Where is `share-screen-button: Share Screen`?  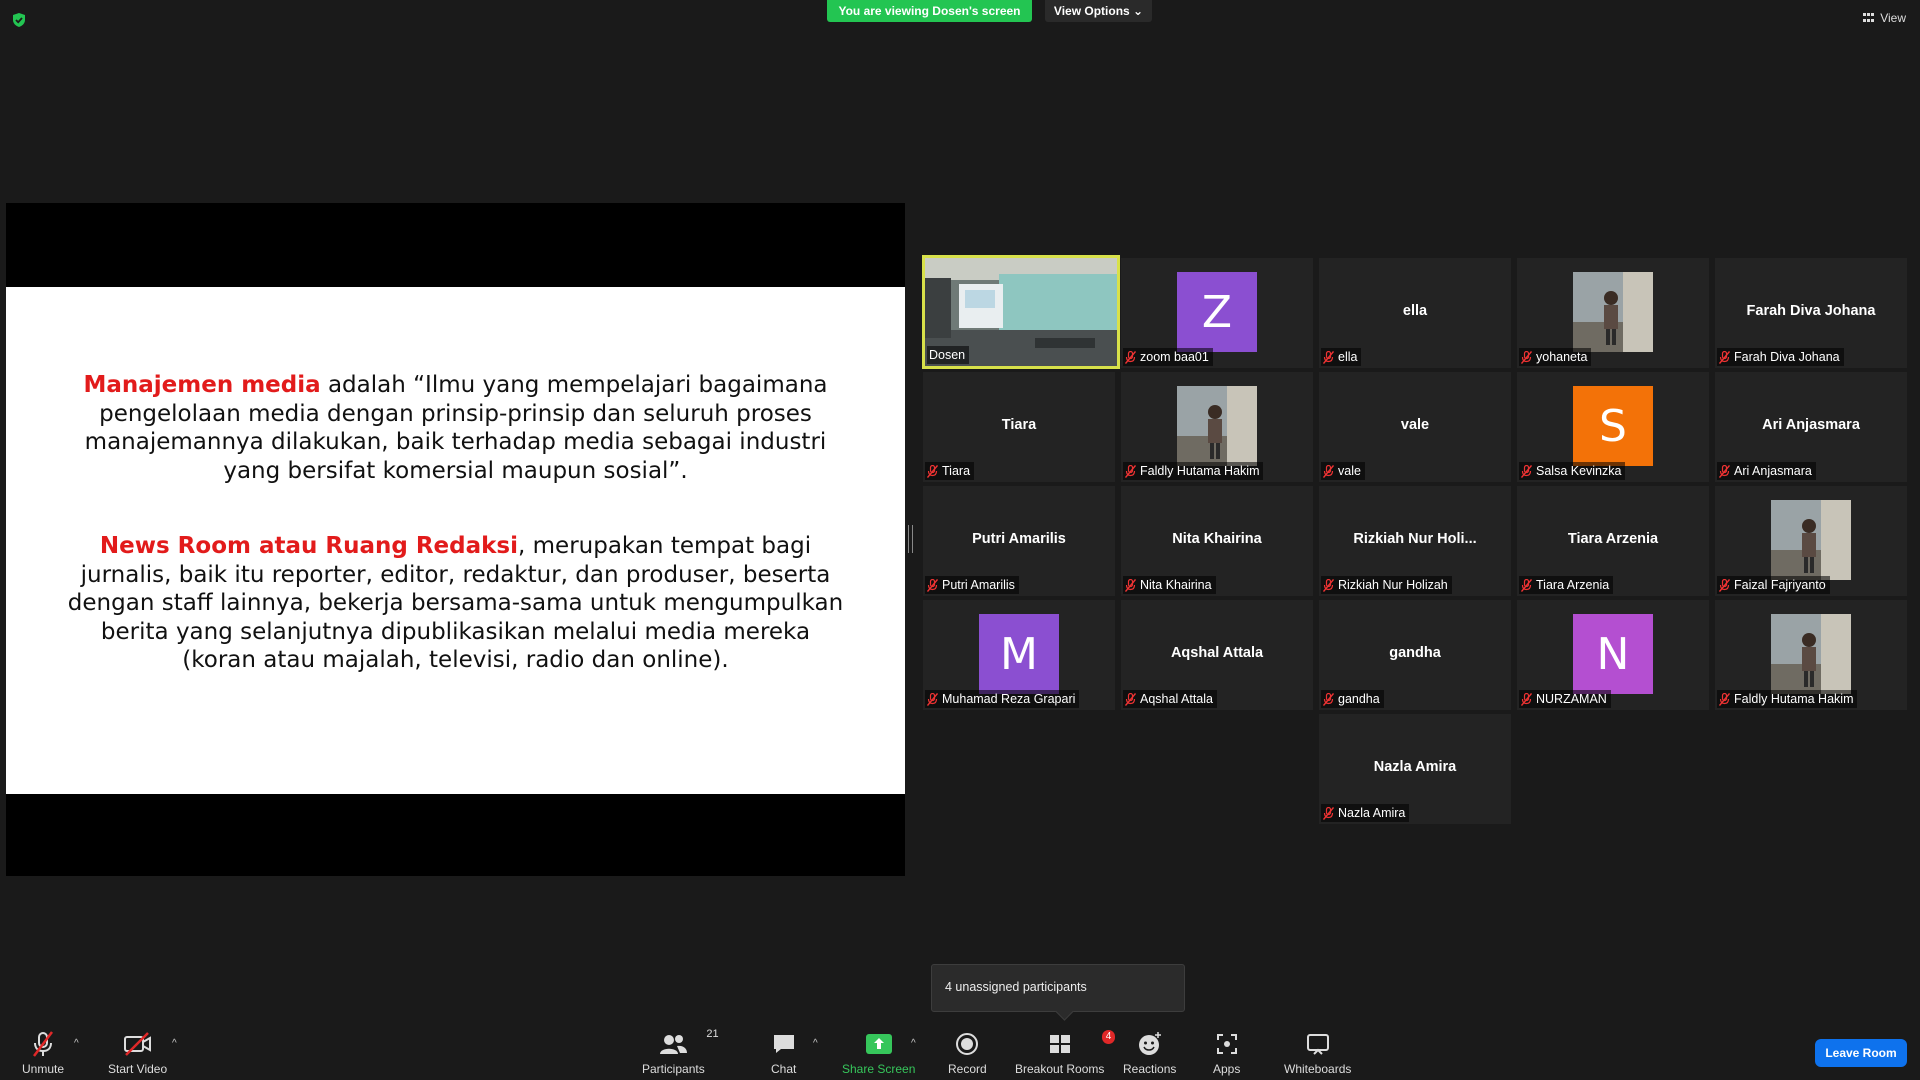
share-screen-button: Share Screen is located at coordinates (878, 1053).